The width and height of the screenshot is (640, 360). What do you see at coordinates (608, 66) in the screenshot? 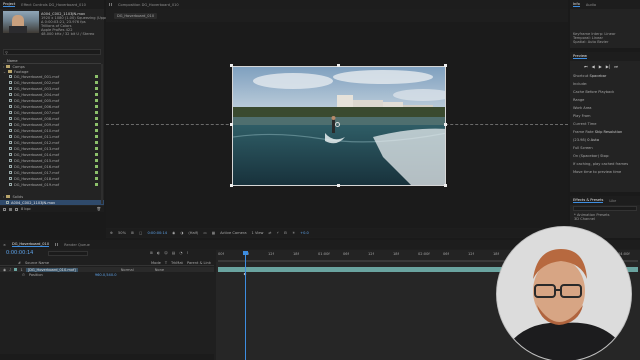
I see `next-frame-icon: ▶|` at bounding box center [608, 66].